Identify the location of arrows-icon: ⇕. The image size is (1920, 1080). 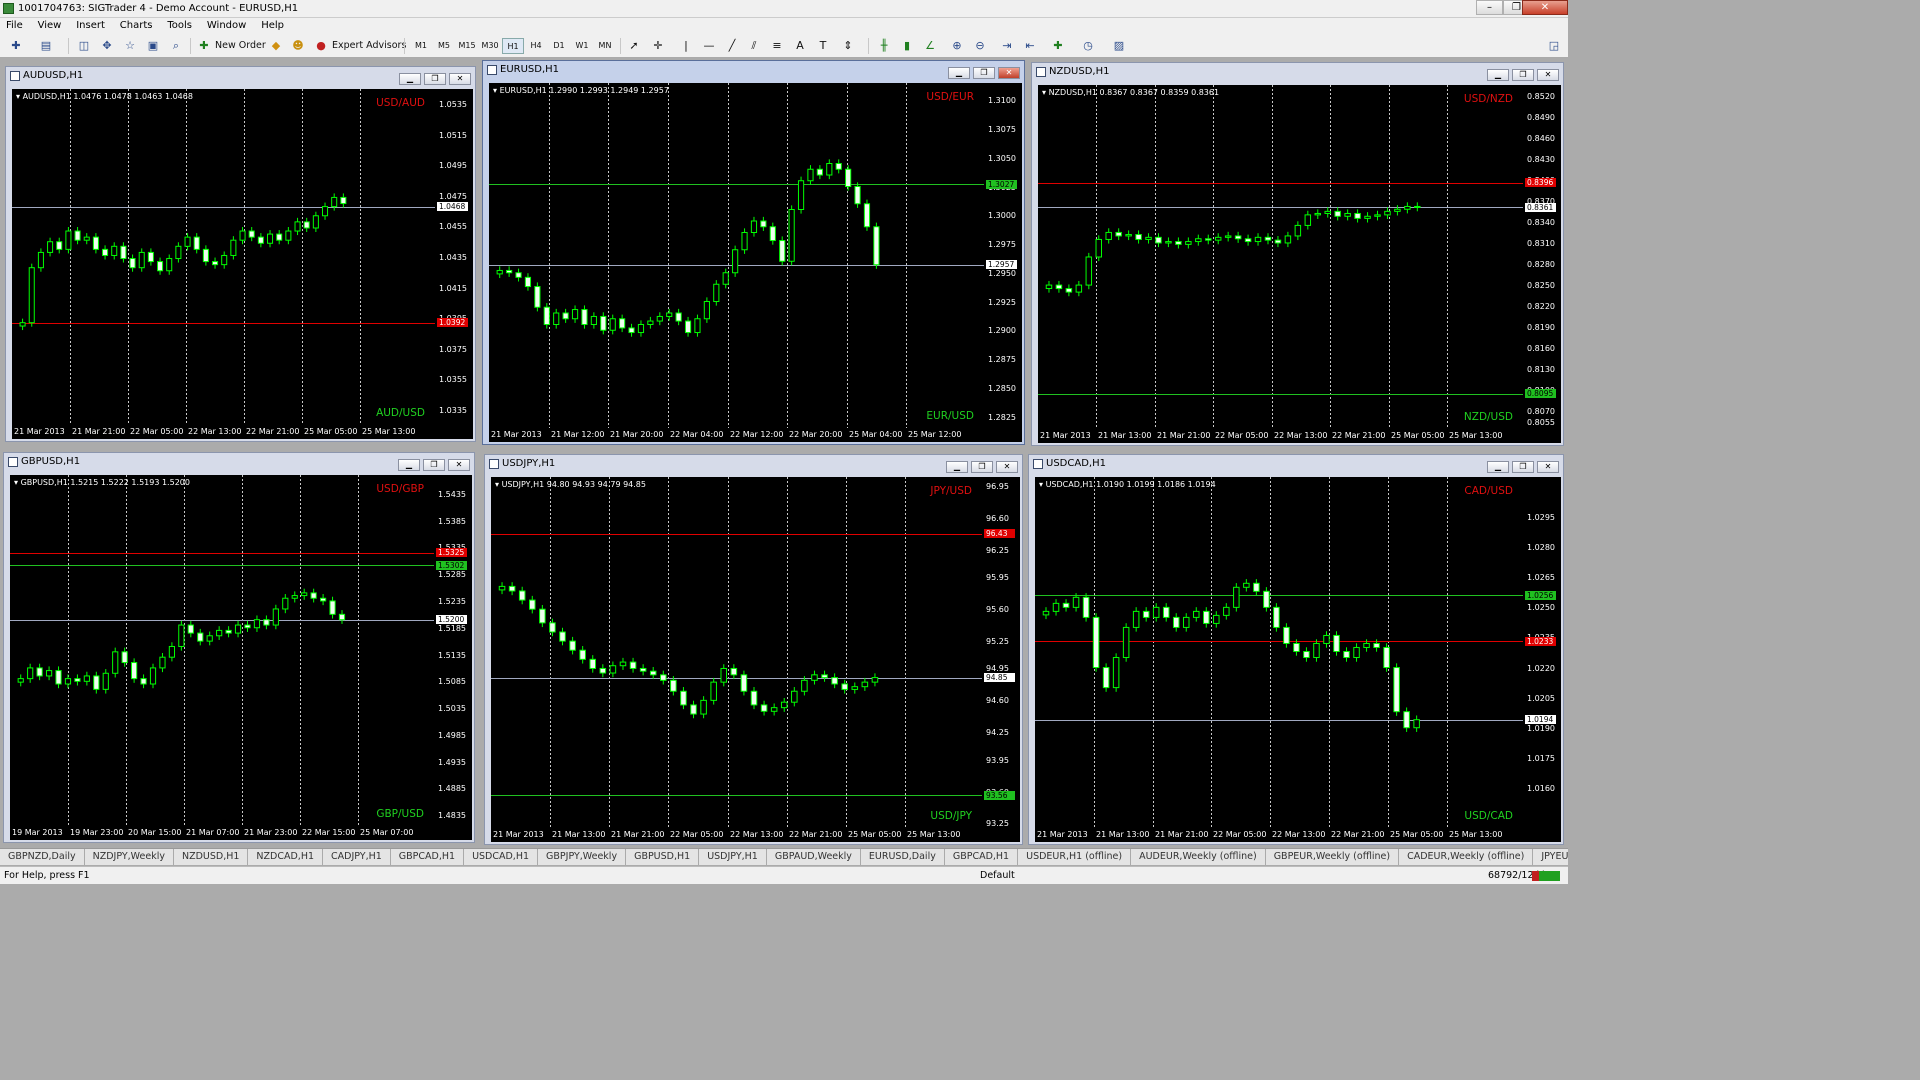
(848, 46).